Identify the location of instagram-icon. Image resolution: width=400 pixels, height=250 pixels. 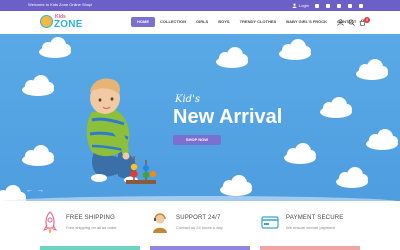
(350, 5).